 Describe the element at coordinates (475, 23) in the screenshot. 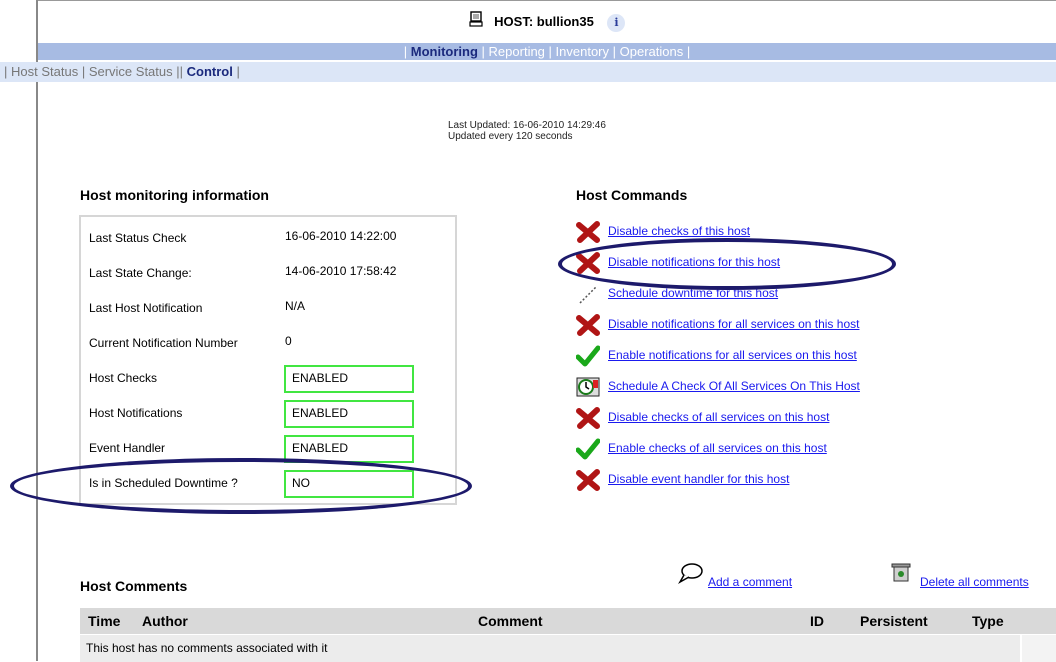

I see `computer-icon` at that location.